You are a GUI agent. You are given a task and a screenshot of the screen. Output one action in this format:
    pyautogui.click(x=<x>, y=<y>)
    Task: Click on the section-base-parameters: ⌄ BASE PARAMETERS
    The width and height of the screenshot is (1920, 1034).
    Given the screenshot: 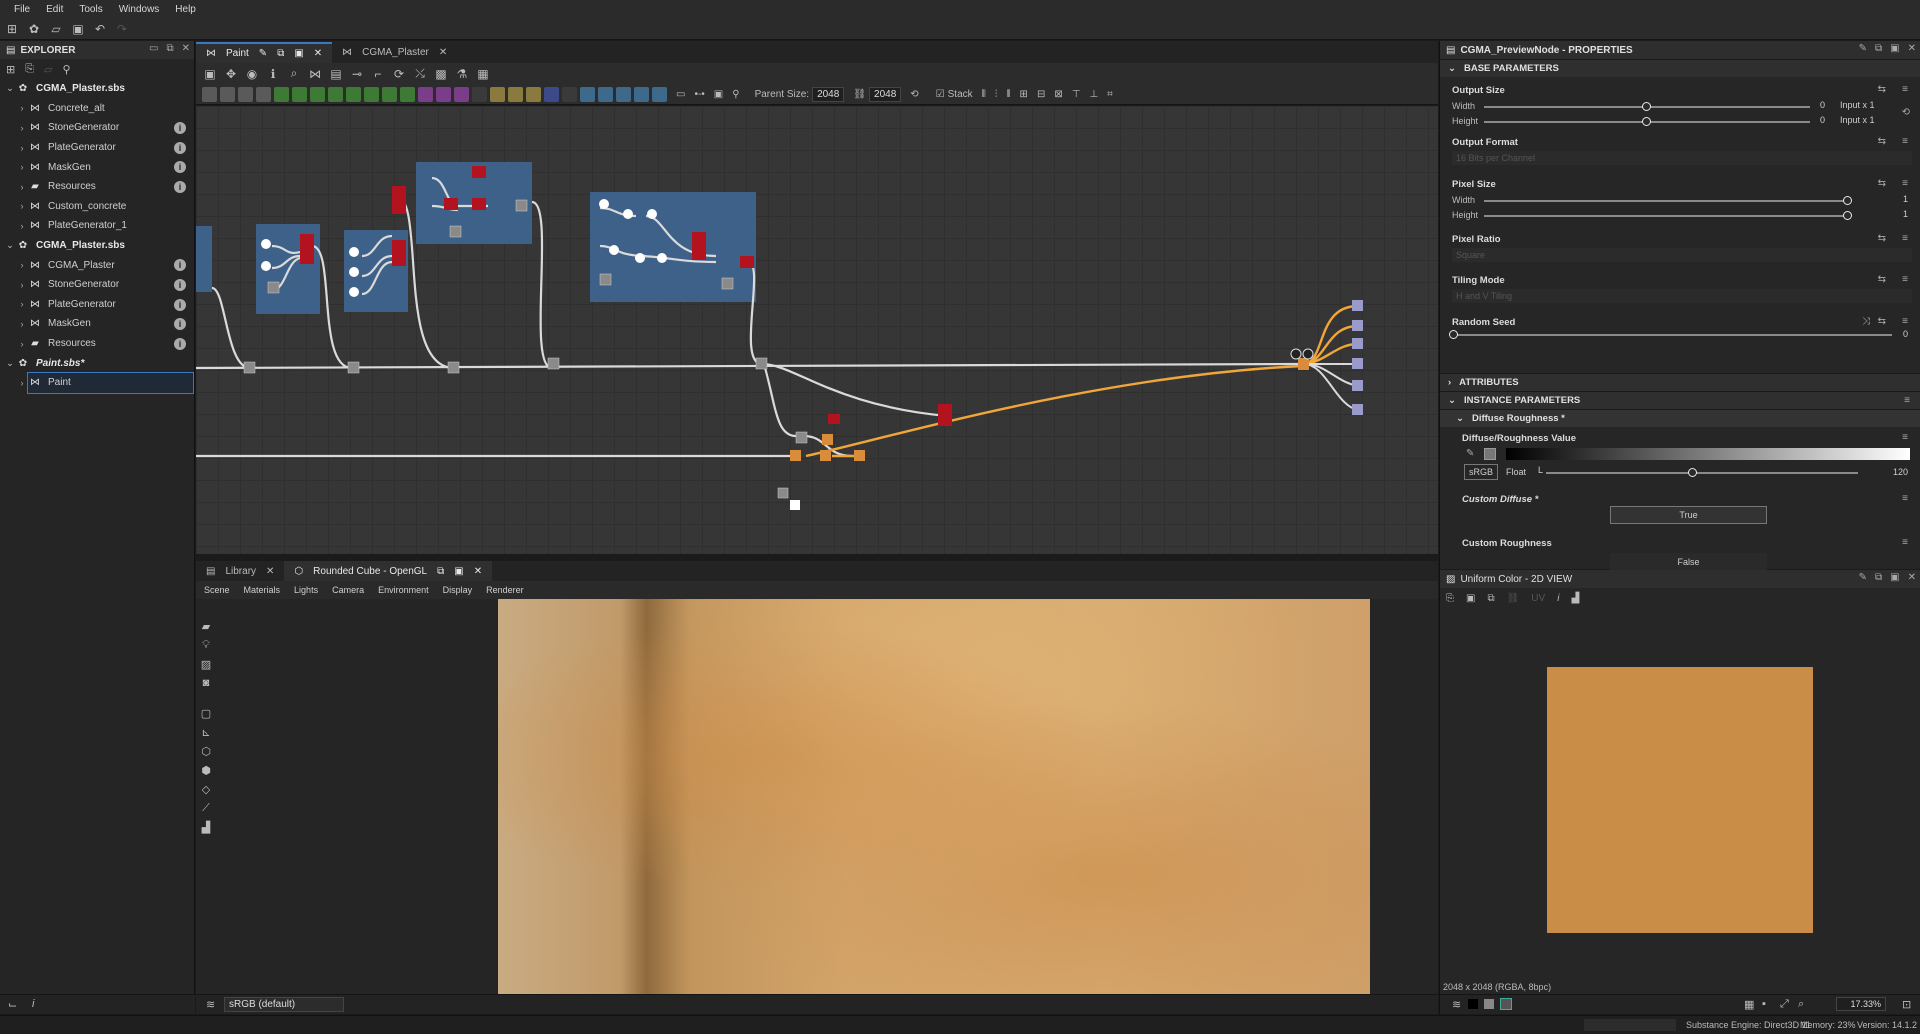 What is the action you would take?
    pyautogui.click(x=1680, y=68)
    